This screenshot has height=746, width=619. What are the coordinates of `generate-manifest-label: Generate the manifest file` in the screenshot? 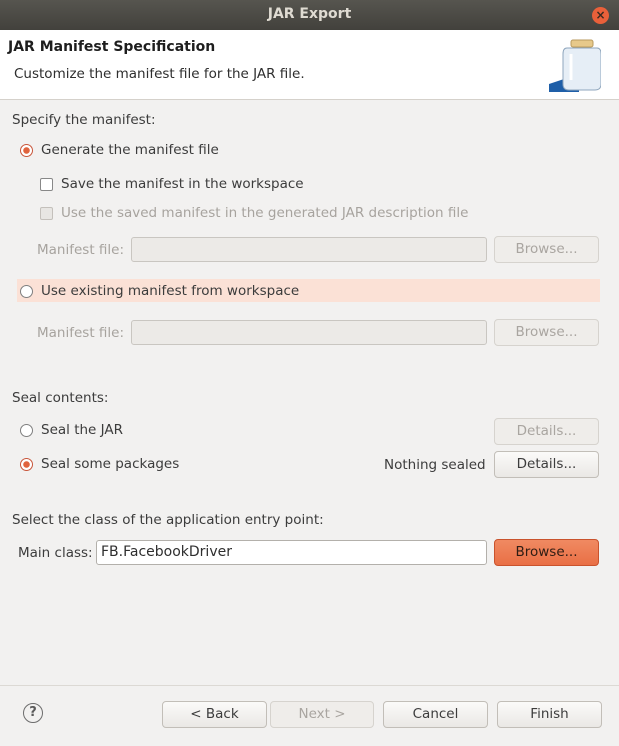 It's located at (130, 150).